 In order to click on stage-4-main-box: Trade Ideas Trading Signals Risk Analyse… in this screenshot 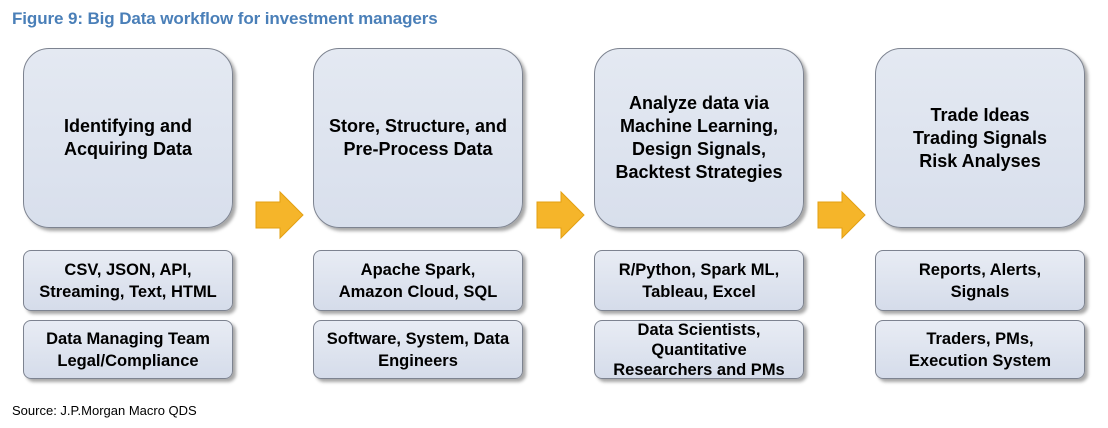, I will do `click(980, 138)`.